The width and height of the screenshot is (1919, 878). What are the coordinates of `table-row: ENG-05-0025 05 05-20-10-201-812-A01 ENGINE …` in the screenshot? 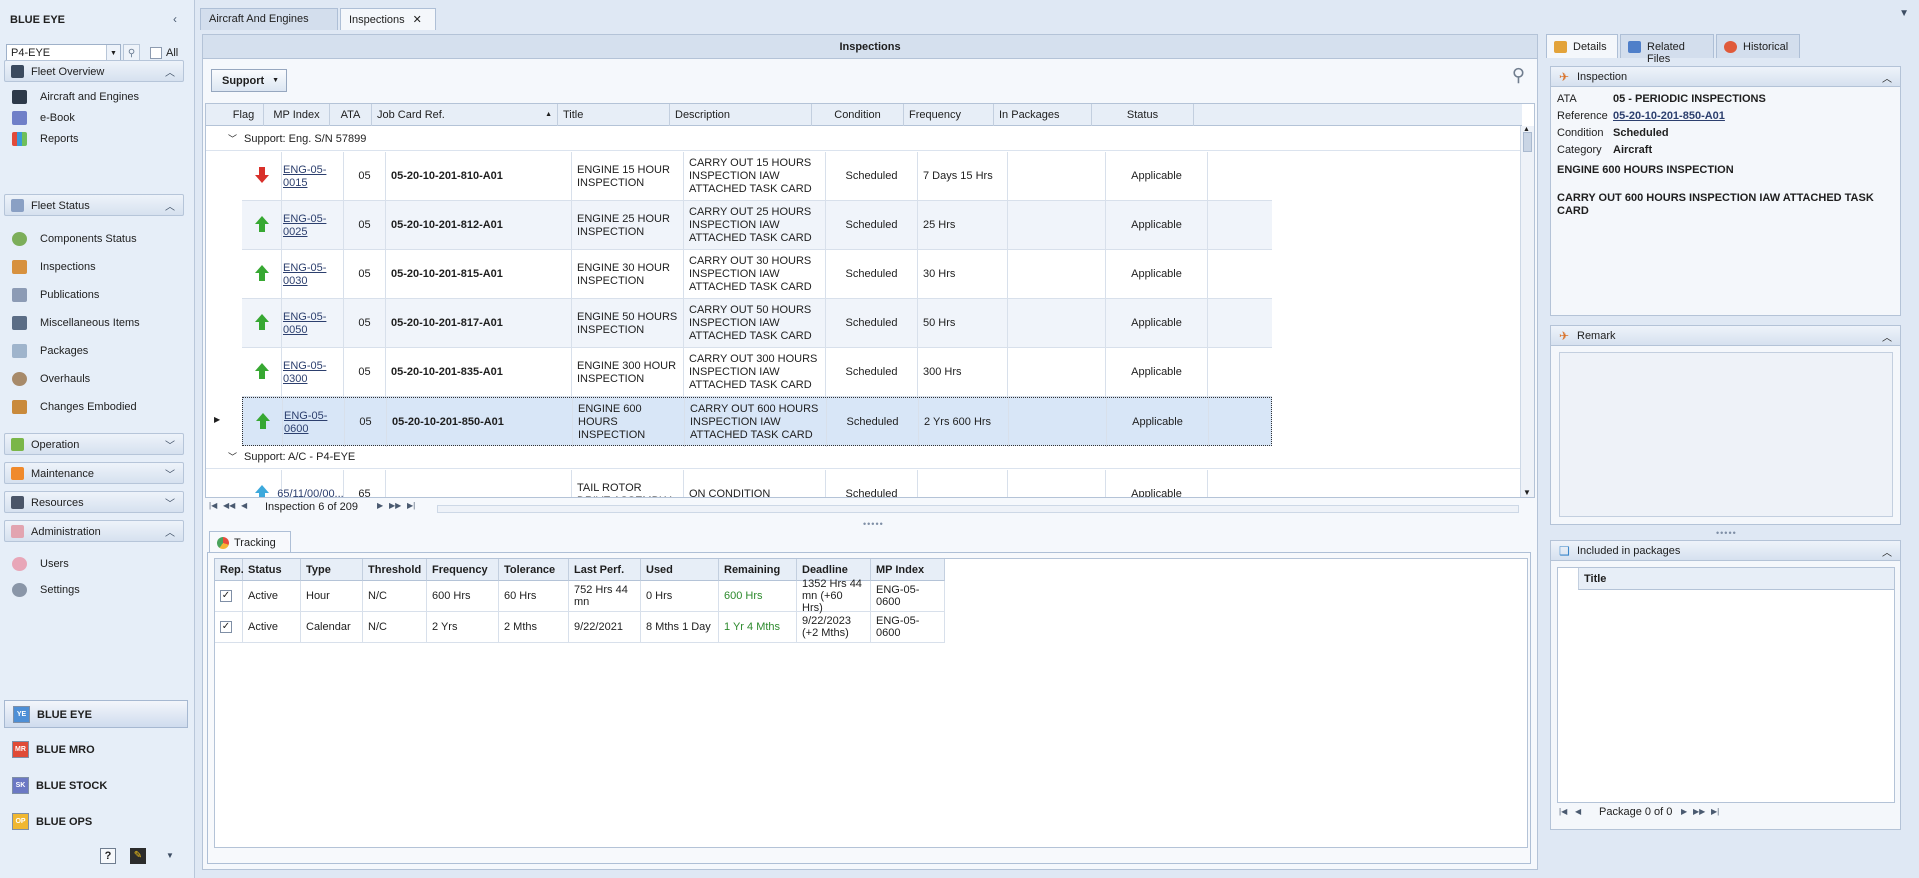 It's located at (864, 225).